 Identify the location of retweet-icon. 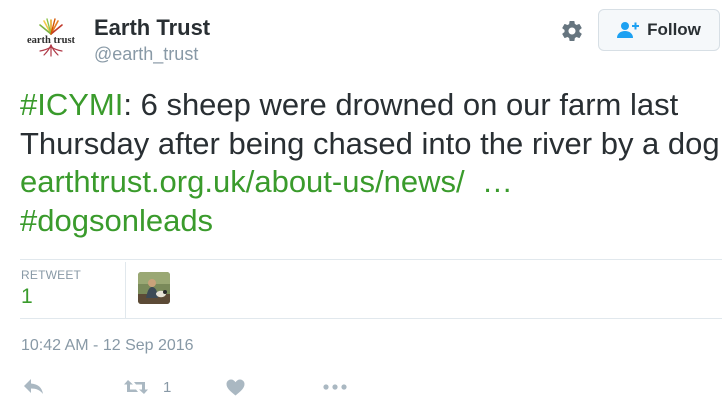
(136, 387).